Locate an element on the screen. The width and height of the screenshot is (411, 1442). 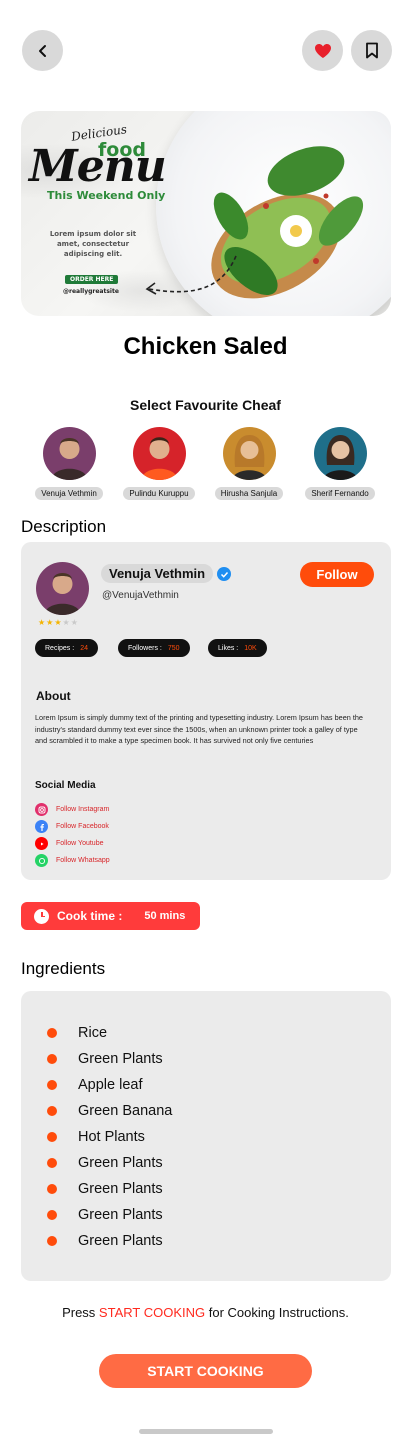
stat-value: 10K is located at coordinates (250, 648).